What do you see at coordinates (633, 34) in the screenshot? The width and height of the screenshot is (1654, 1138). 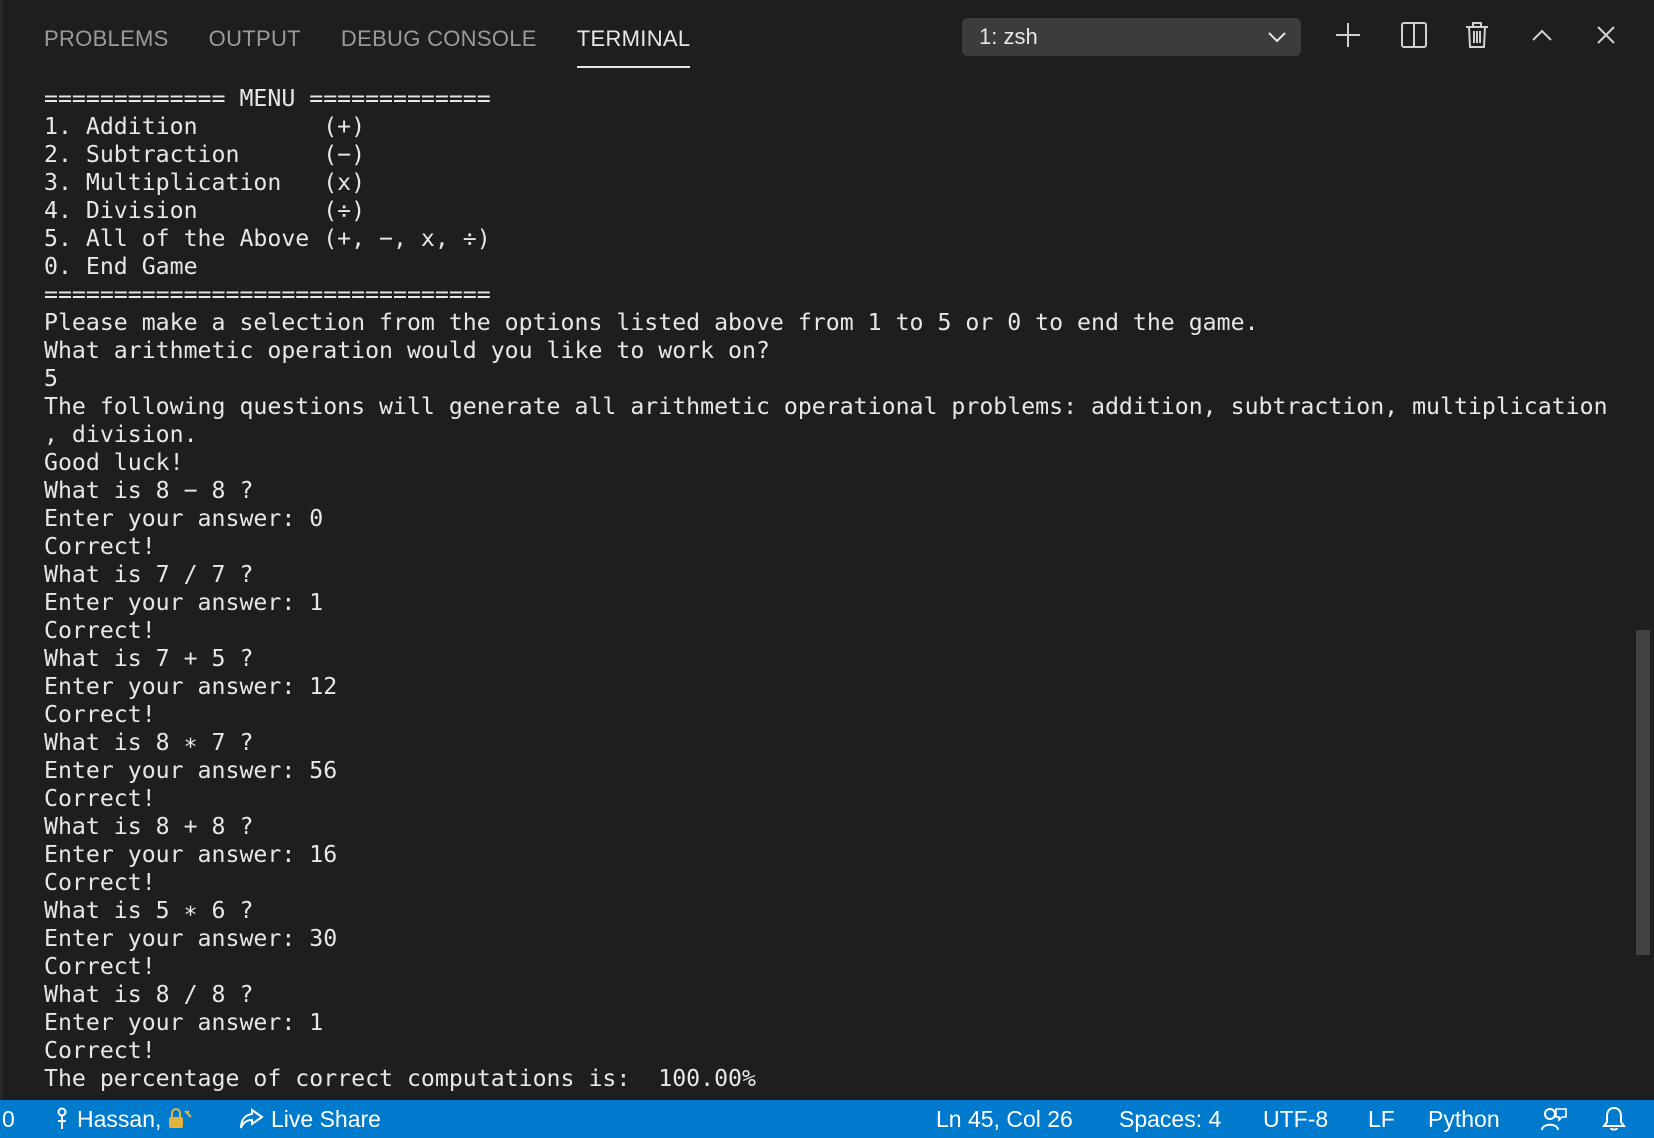 I see `tab-terminal: TERMINAL` at bounding box center [633, 34].